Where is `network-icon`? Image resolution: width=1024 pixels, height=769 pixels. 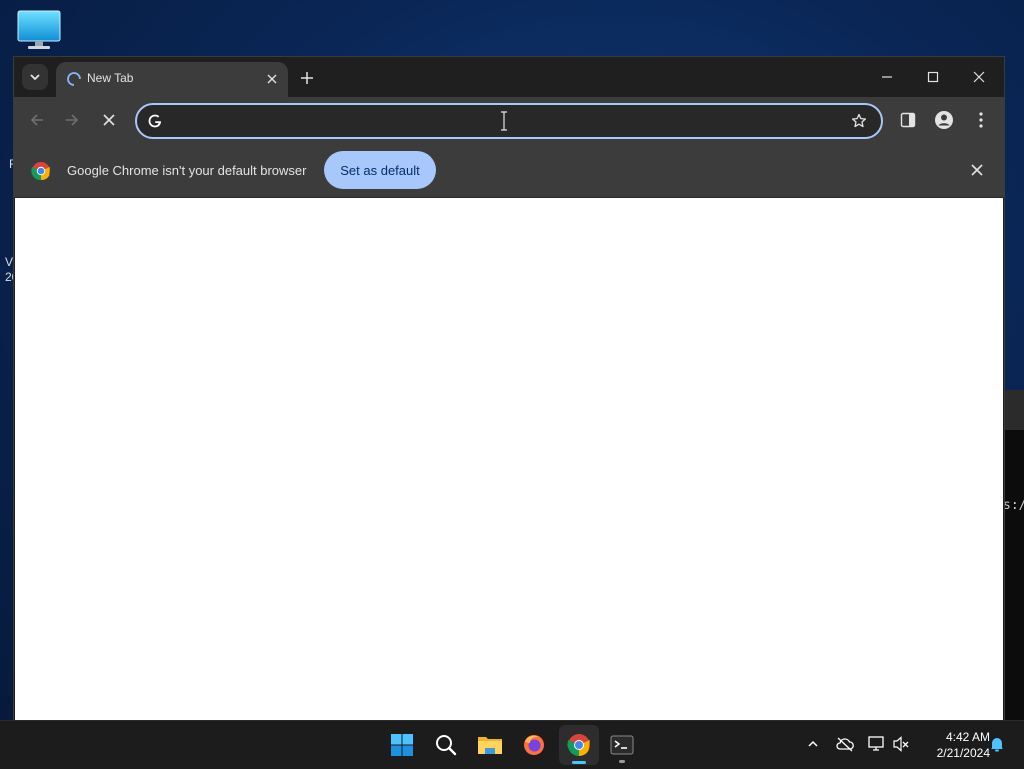 network-icon is located at coordinates (876, 743).